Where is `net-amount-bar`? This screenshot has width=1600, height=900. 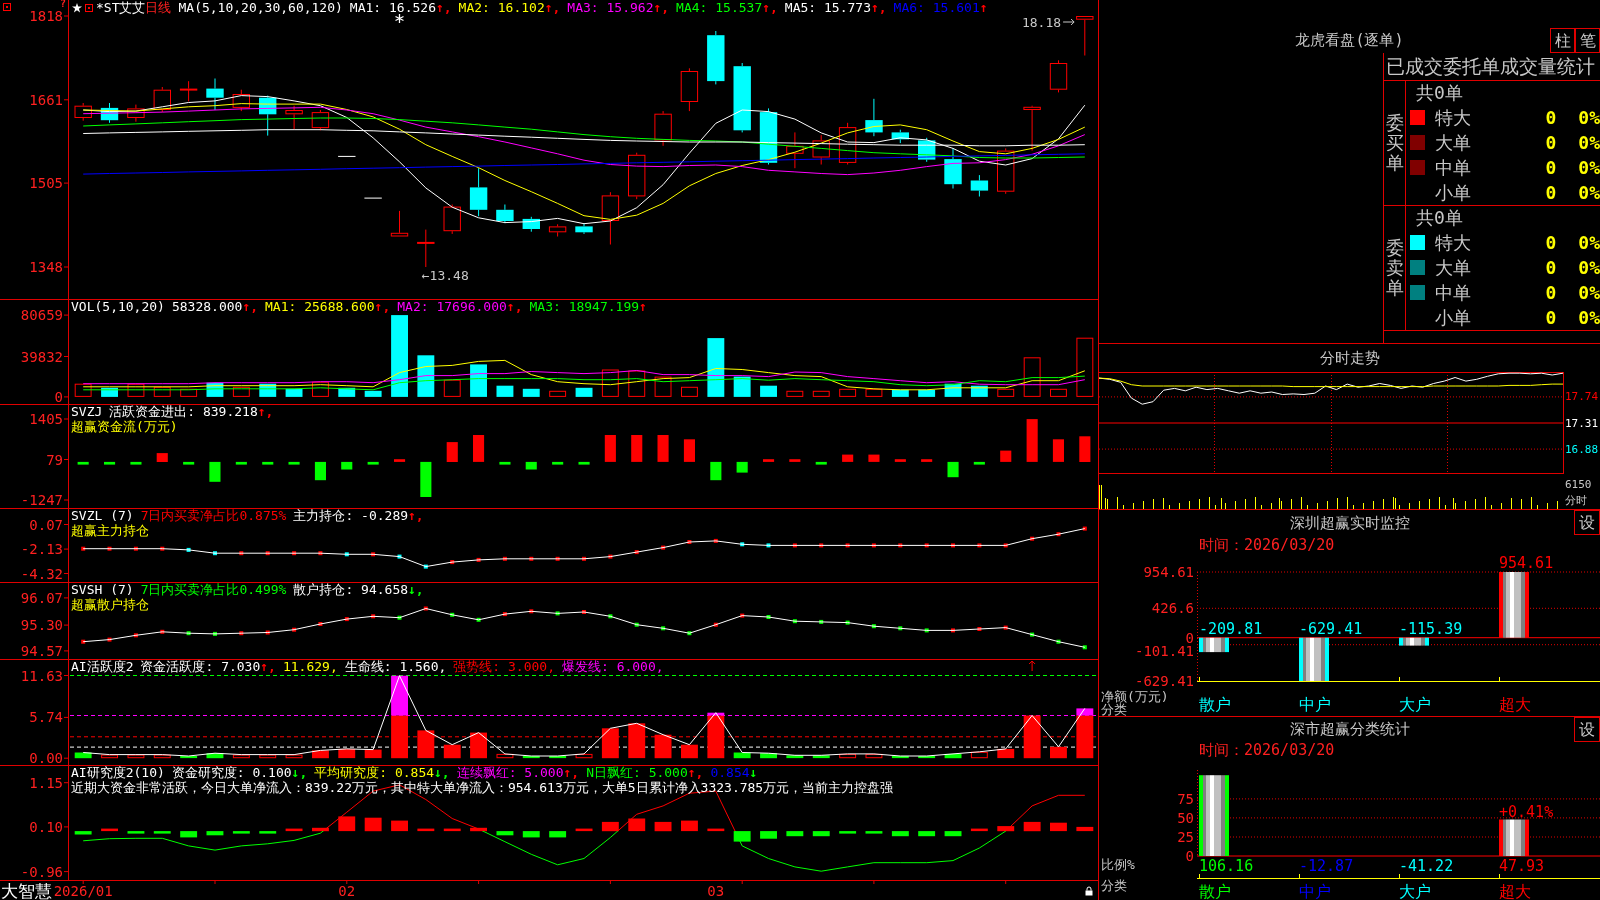
net-amount-bar is located at coordinates (1414, 641).